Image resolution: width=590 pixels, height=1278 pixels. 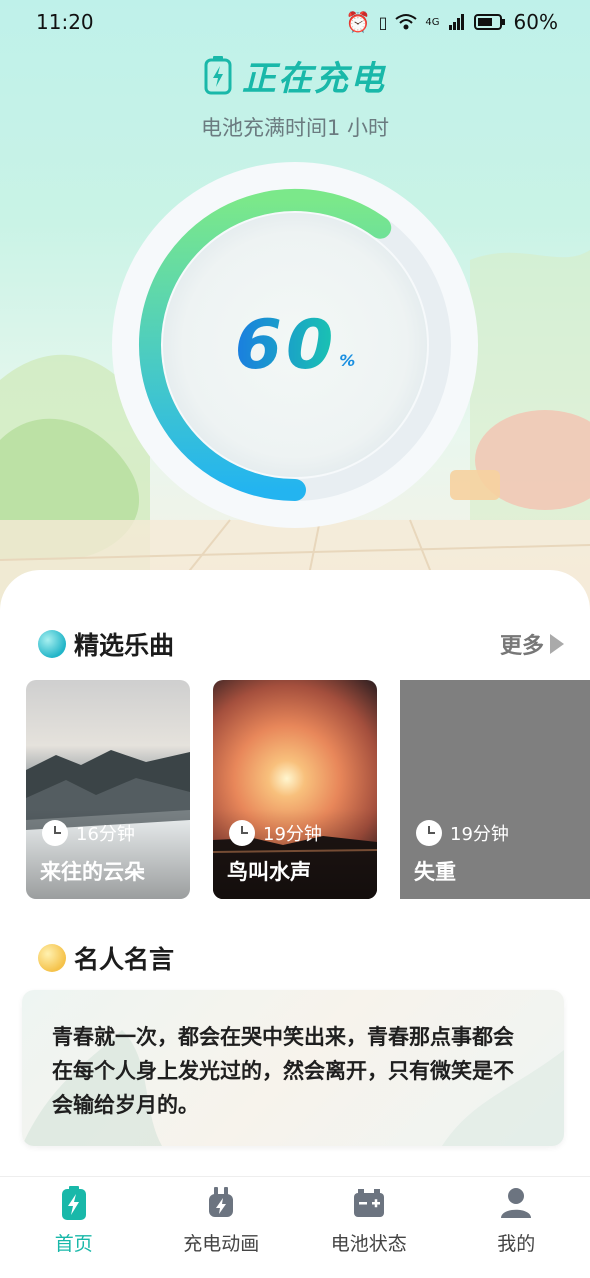 What do you see at coordinates (456, 22) in the screenshot?
I see `signal-icon` at bounding box center [456, 22].